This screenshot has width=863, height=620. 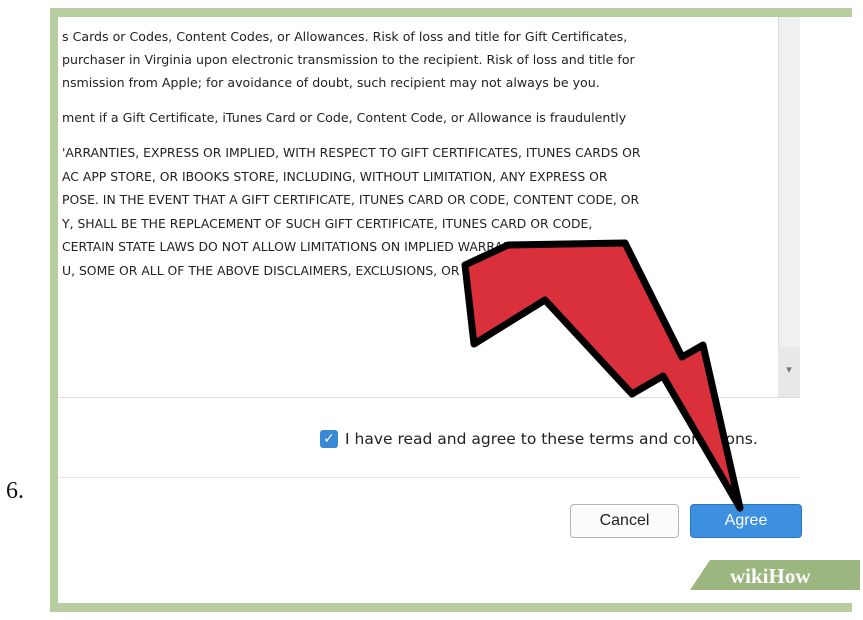 I want to click on arrow-pointer-icon, so click(x=602, y=375).